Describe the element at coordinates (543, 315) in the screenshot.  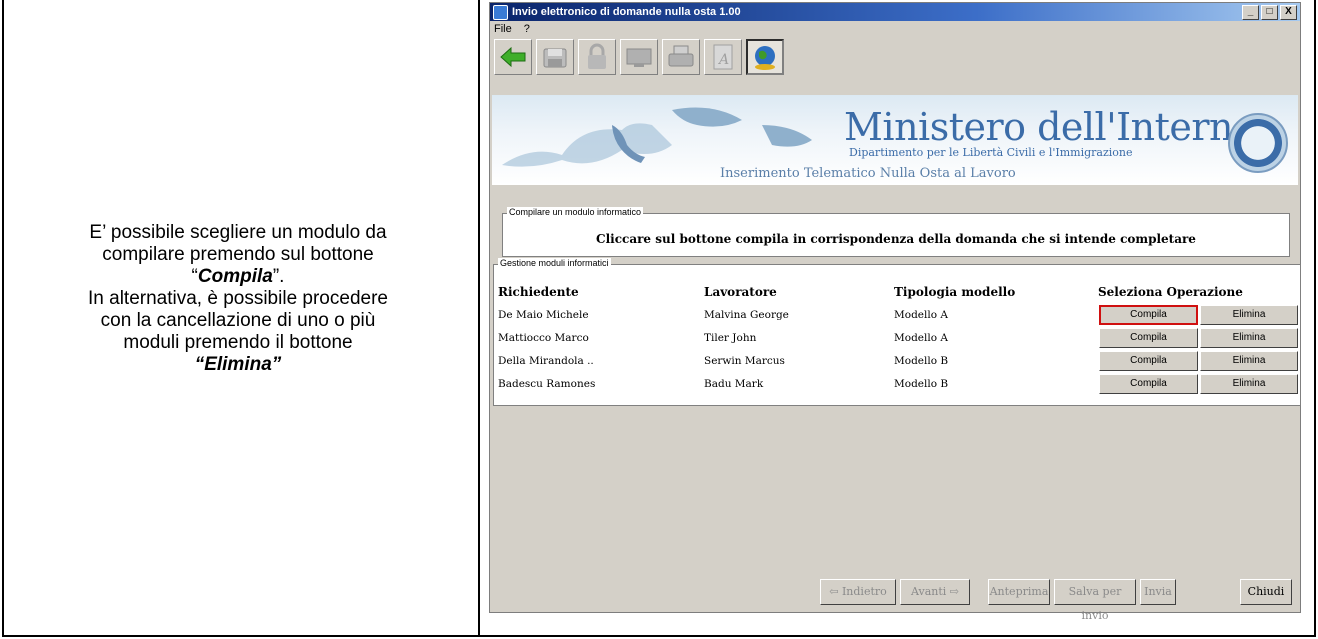
I see `cell-richiedente: De Maio Michele` at that location.